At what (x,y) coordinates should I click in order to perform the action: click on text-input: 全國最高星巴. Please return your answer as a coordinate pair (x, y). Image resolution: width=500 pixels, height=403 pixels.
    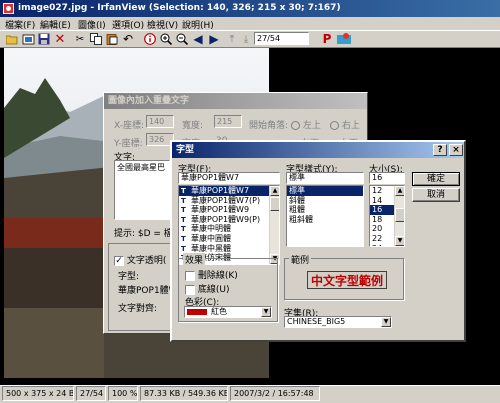
    Looking at the image, I should click on (142, 190).